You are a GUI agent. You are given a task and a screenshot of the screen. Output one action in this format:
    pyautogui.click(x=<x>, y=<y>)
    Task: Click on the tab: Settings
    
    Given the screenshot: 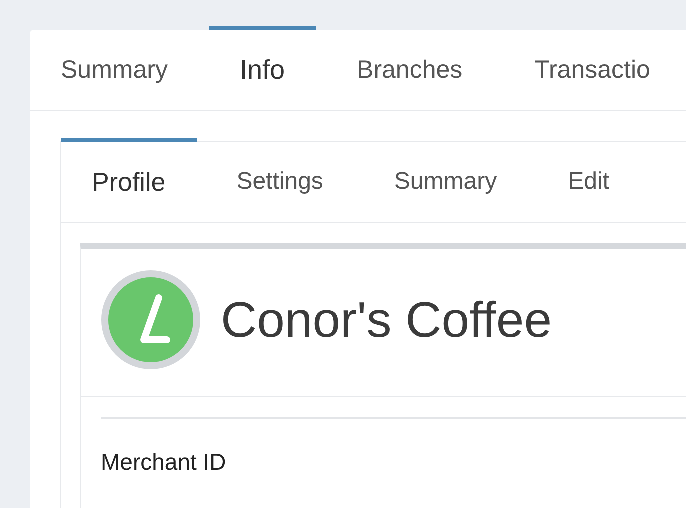 What is the action you would take?
    pyautogui.click(x=280, y=180)
    